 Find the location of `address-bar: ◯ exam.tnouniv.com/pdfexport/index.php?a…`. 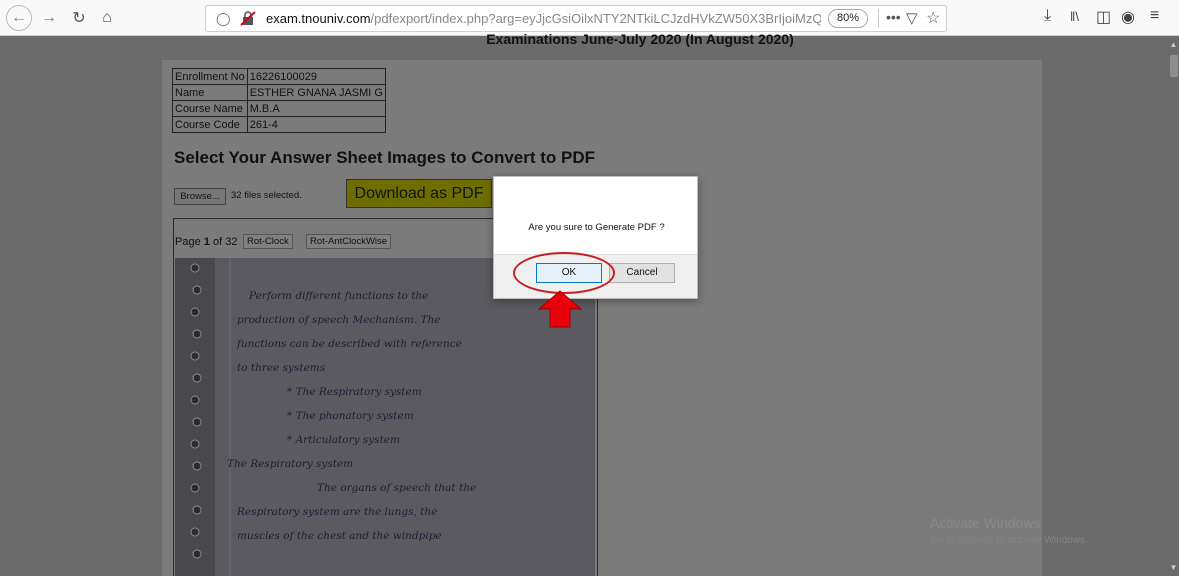

address-bar: ◯ exam.tnouniv.com/pdfexport/index.php?a… is located at coordinates (576, 18).